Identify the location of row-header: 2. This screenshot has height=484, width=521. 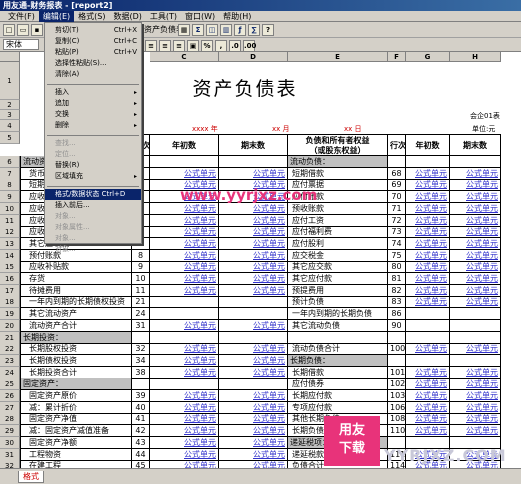
(10, 105).